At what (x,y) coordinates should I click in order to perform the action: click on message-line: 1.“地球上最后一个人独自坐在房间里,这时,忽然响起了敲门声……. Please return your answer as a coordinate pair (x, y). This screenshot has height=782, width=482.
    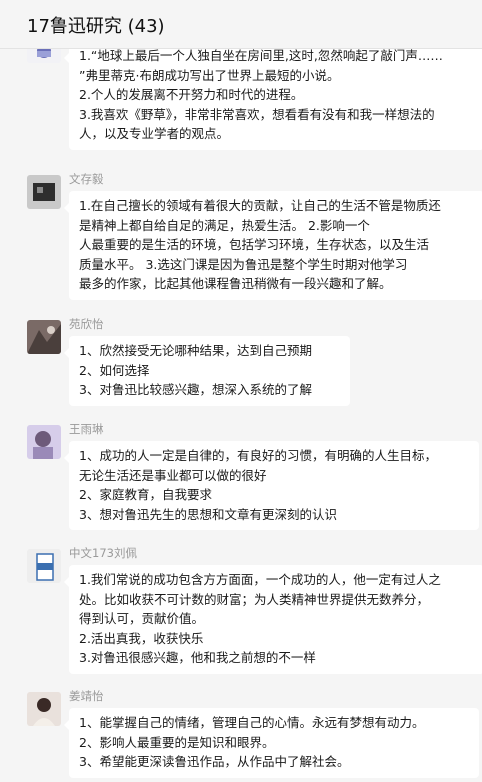
    Looking at the image, I should click on (261, 56).